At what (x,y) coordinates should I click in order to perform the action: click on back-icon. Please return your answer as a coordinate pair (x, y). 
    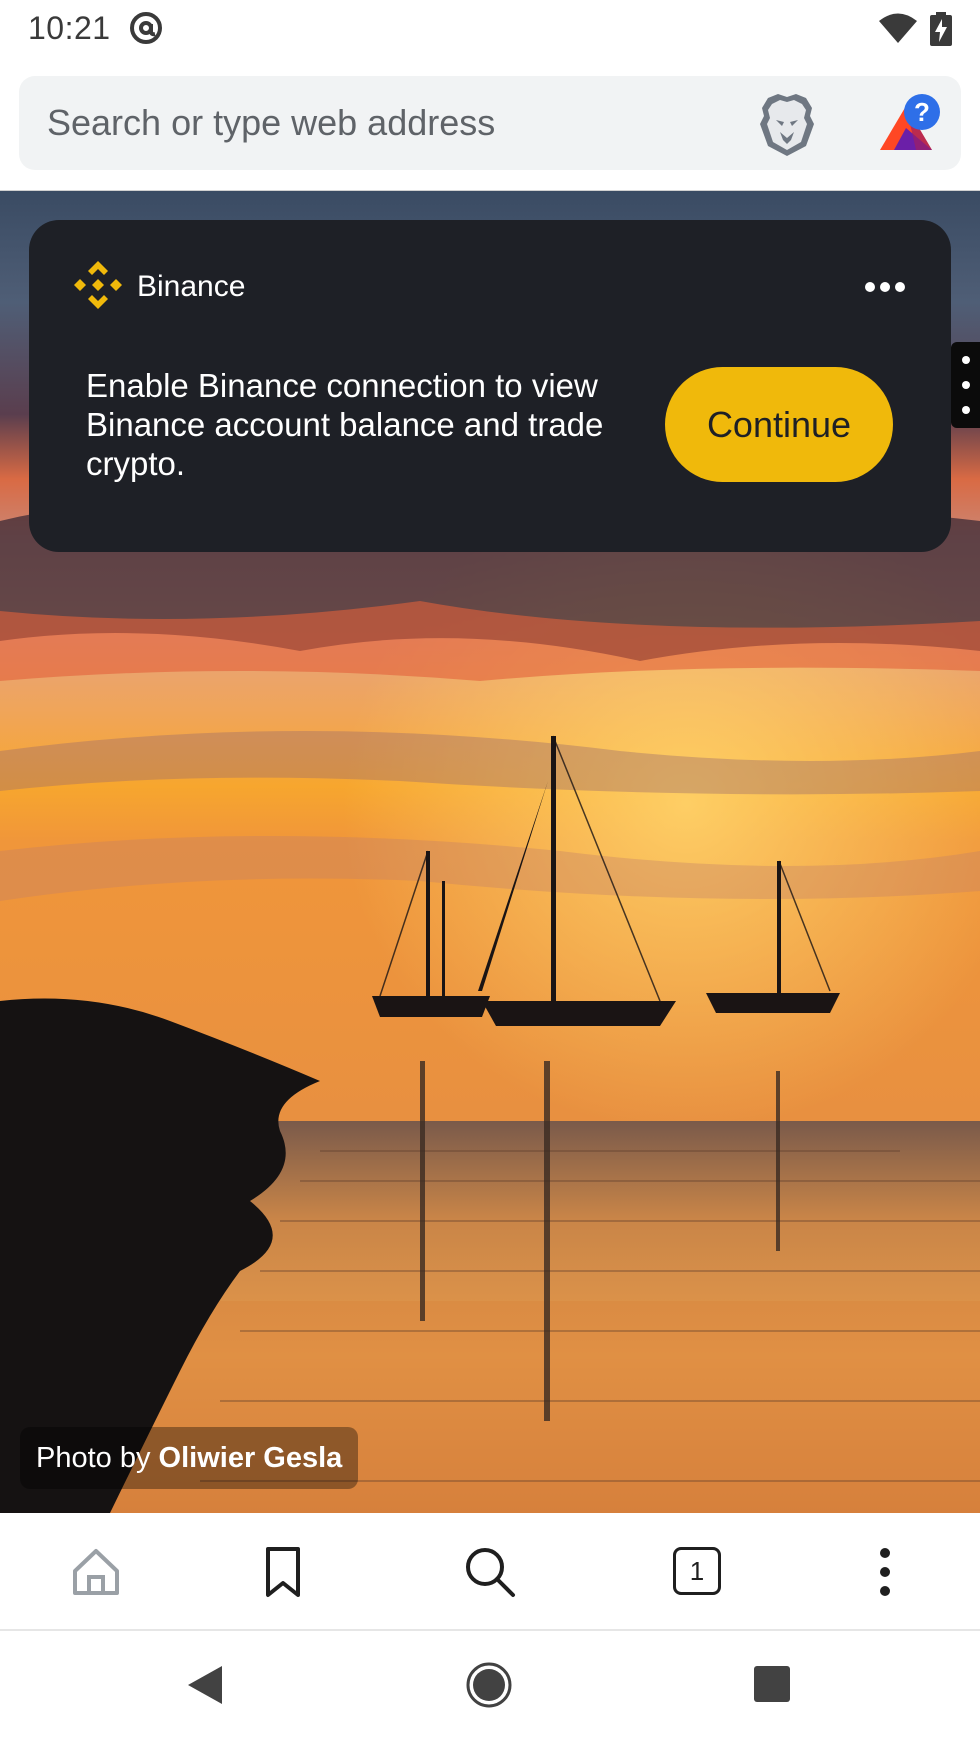
    Looking at the image, I should click on (205, 1685).